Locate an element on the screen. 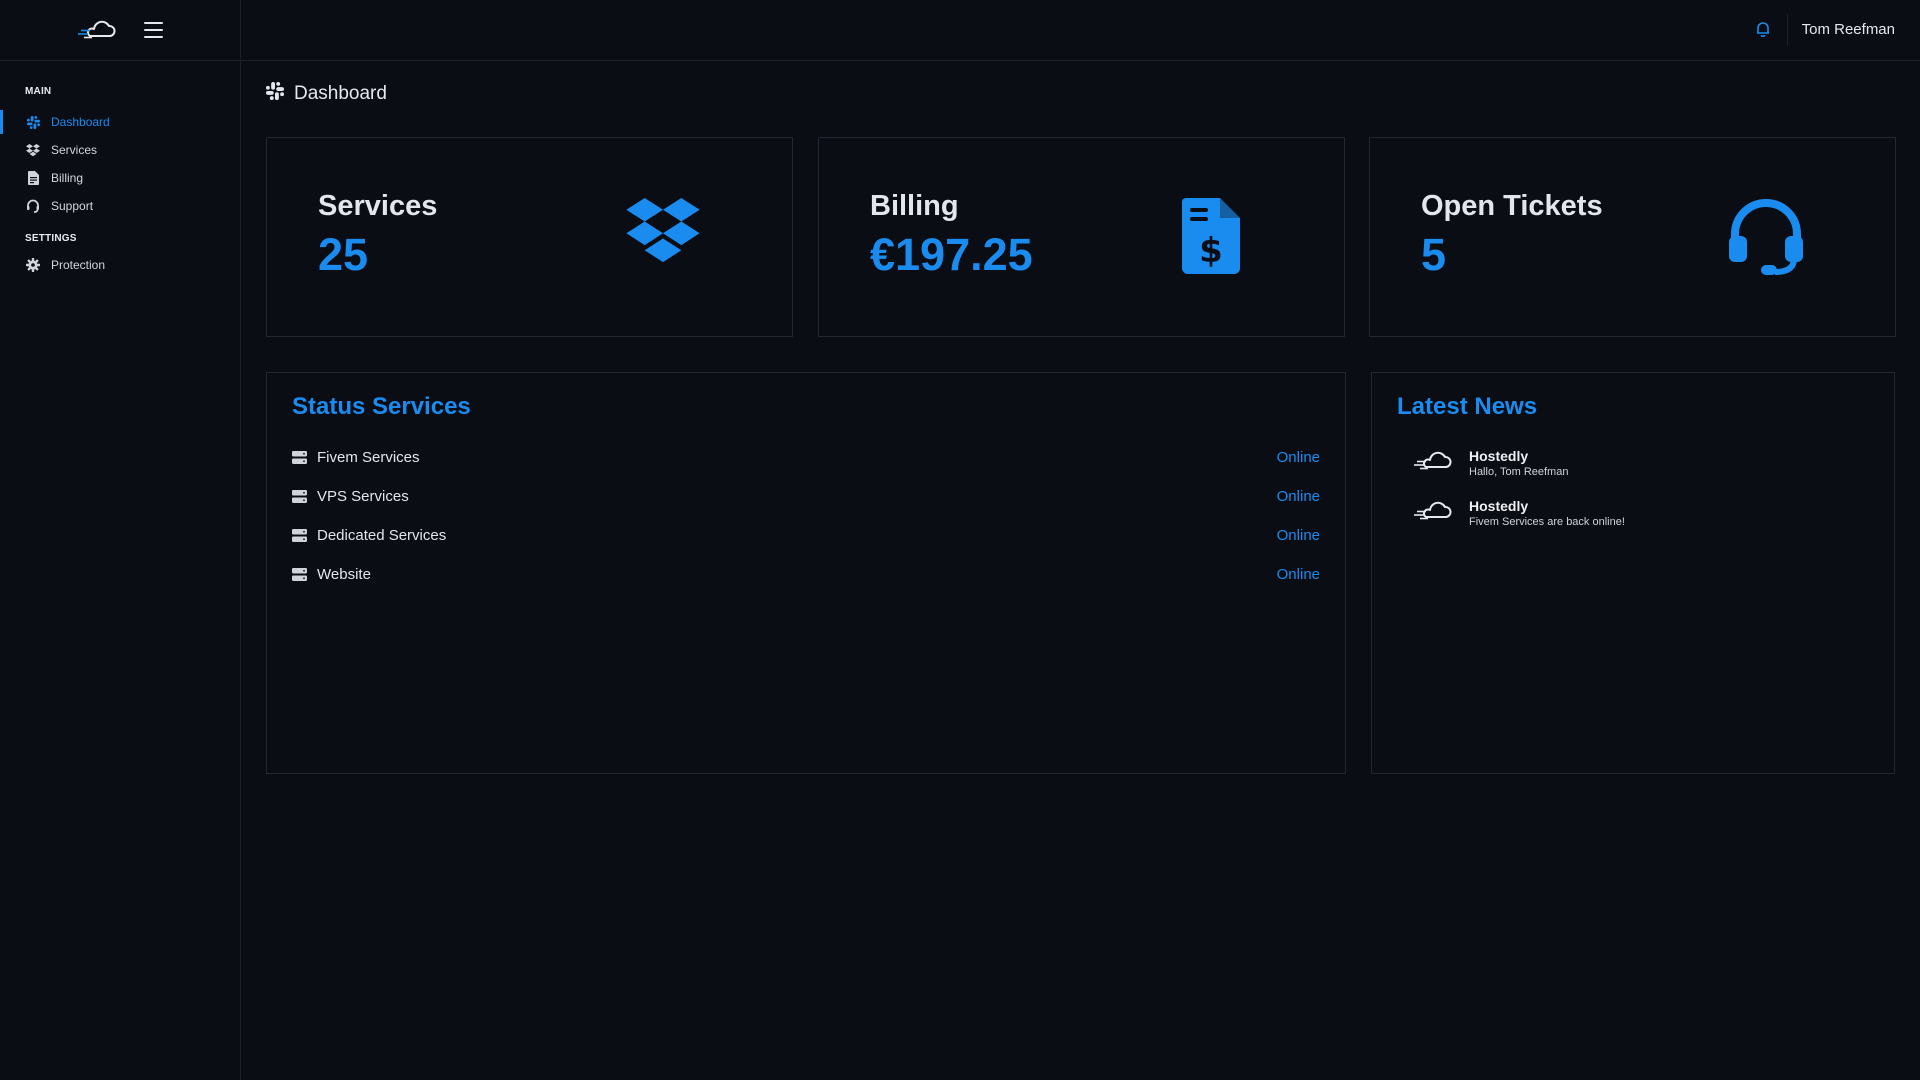 The width and height of the screenshot is (1920, 1080). sidebar-item-protection: Protection is located at coordinates (120, 265).